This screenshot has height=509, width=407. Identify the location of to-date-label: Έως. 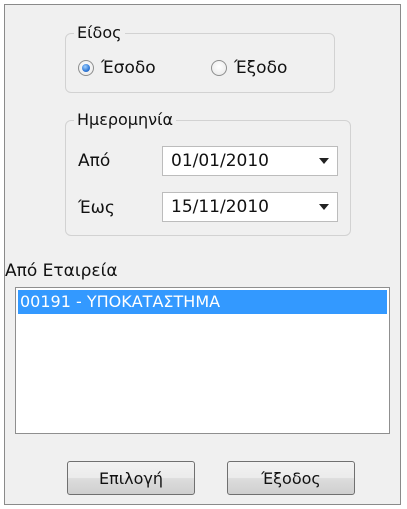
(96, 208).